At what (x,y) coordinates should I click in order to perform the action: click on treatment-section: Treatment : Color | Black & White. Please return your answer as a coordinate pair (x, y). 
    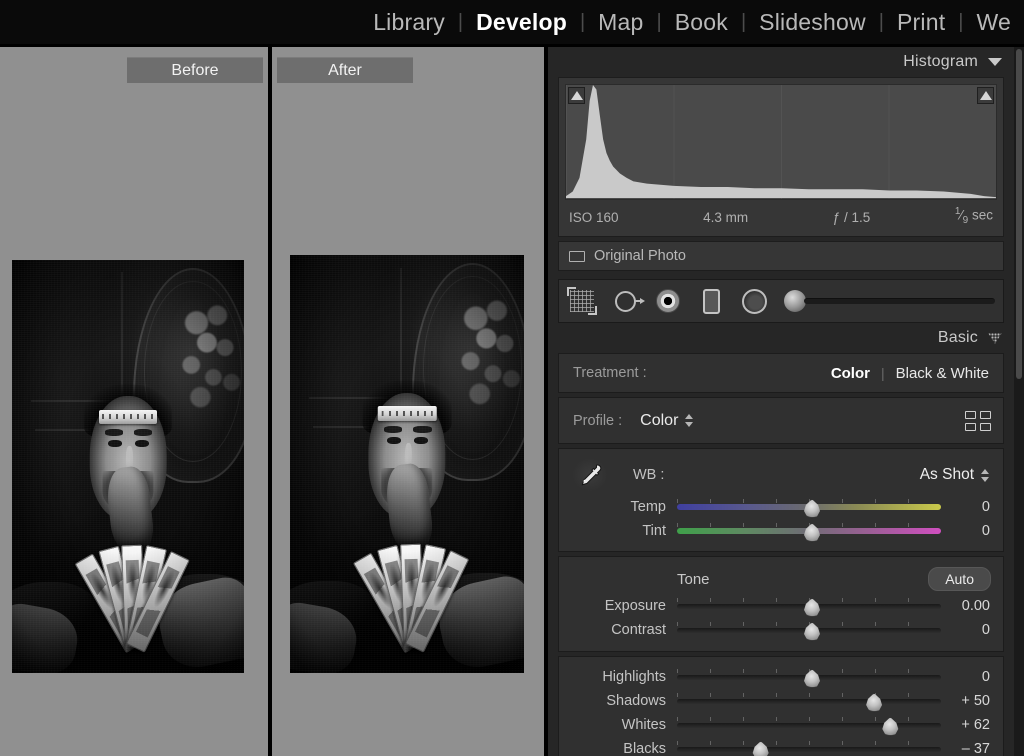
    Looking at the image, I should click on (781, 373).